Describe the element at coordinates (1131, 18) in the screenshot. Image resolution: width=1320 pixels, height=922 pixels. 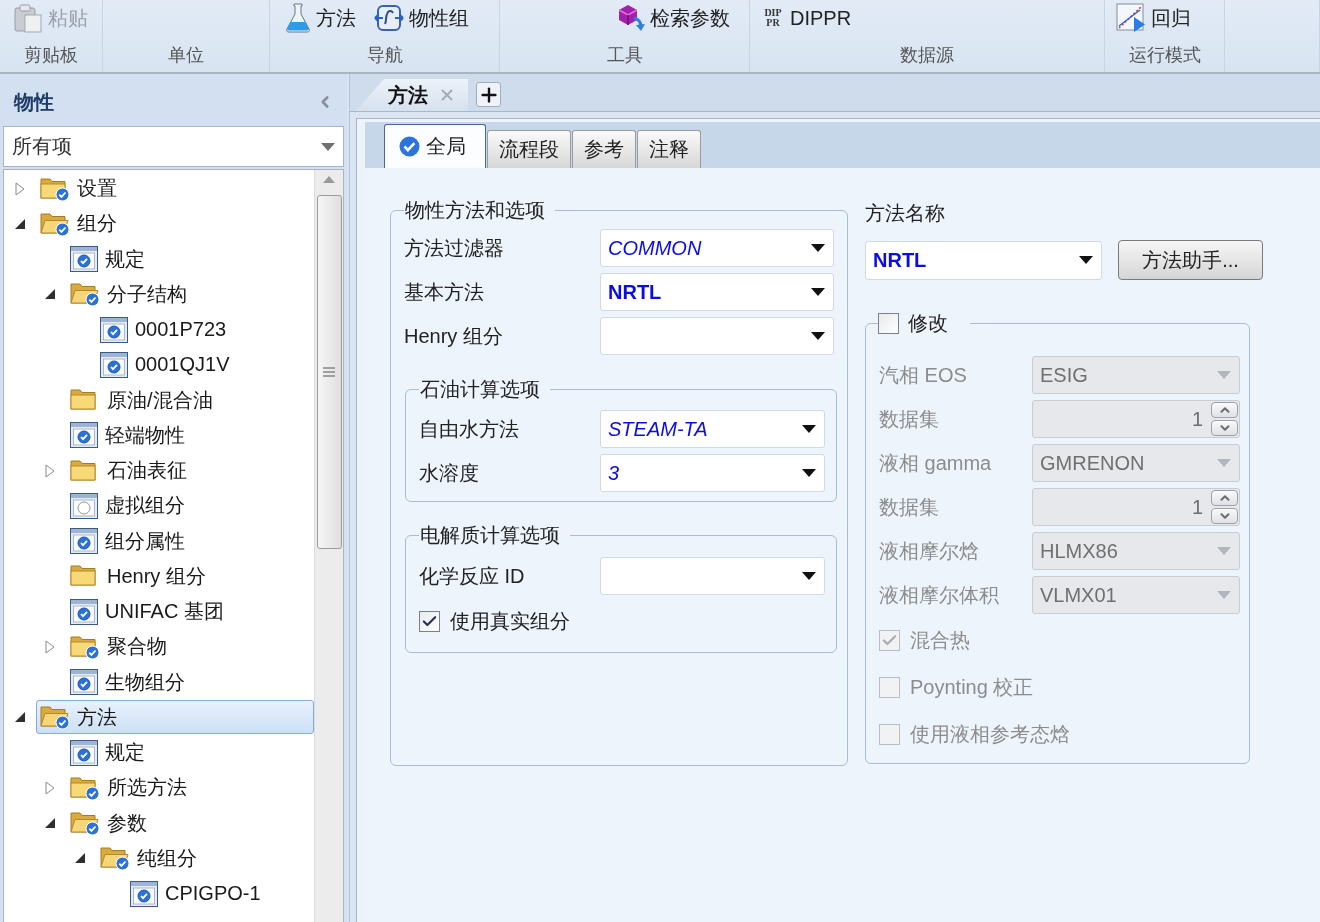
I see `chart-icon` at that location.